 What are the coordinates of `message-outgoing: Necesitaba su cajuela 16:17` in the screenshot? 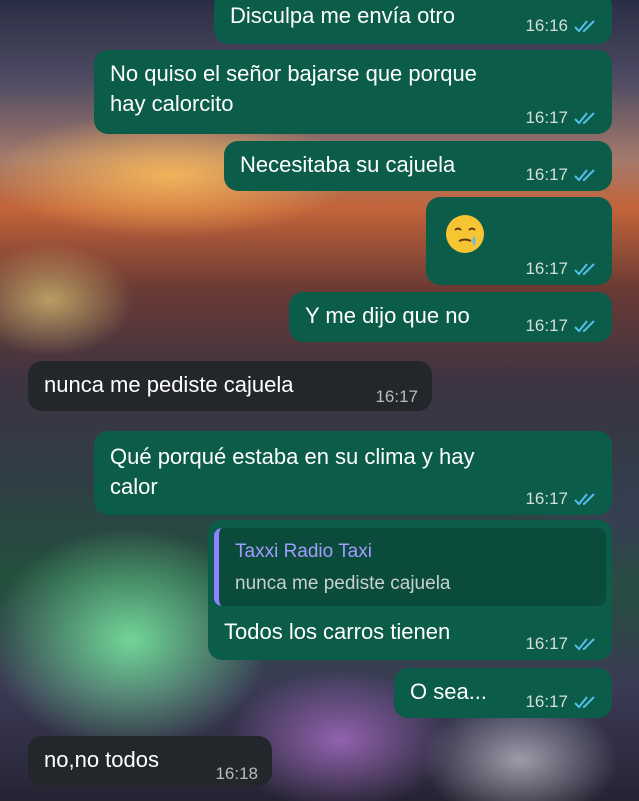 It's located at (418, 166).